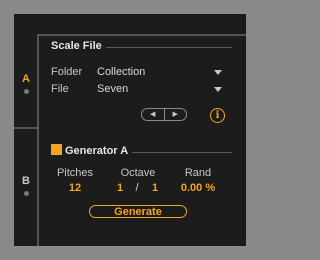 This screenshot has width=320, height=260. What do you see at coordinates (121, 72) in the screenshot?
I see `folder-dropdown: Collection` at bounding box center [121, 72].